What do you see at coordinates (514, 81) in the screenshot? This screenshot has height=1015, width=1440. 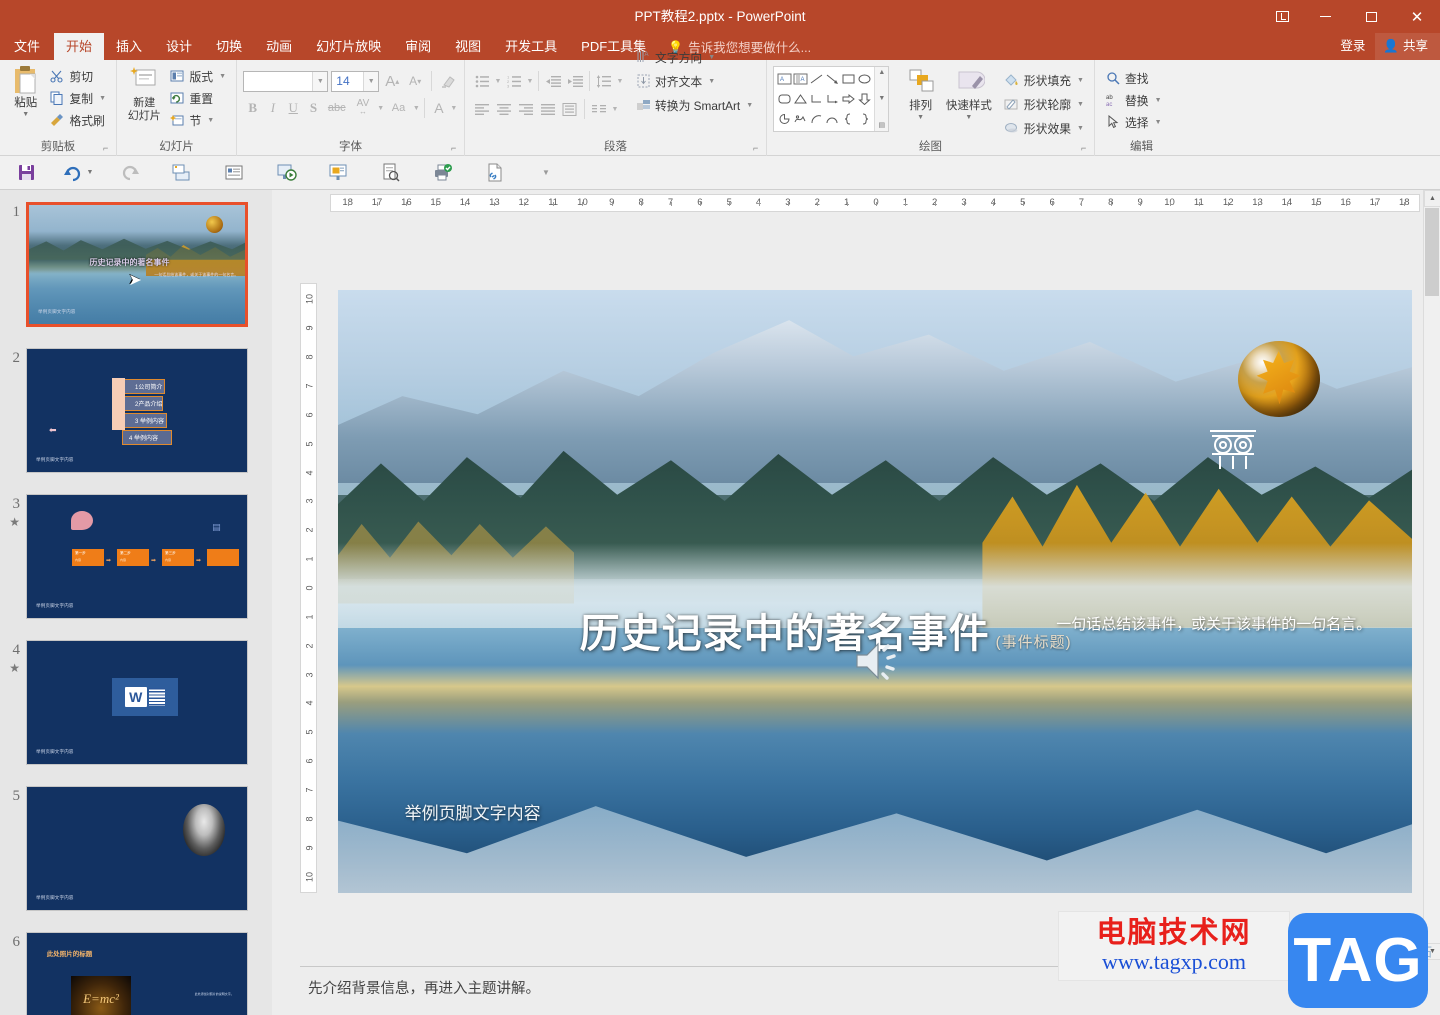 I see `numbering-button: 123` at bounding box center [514, 81].